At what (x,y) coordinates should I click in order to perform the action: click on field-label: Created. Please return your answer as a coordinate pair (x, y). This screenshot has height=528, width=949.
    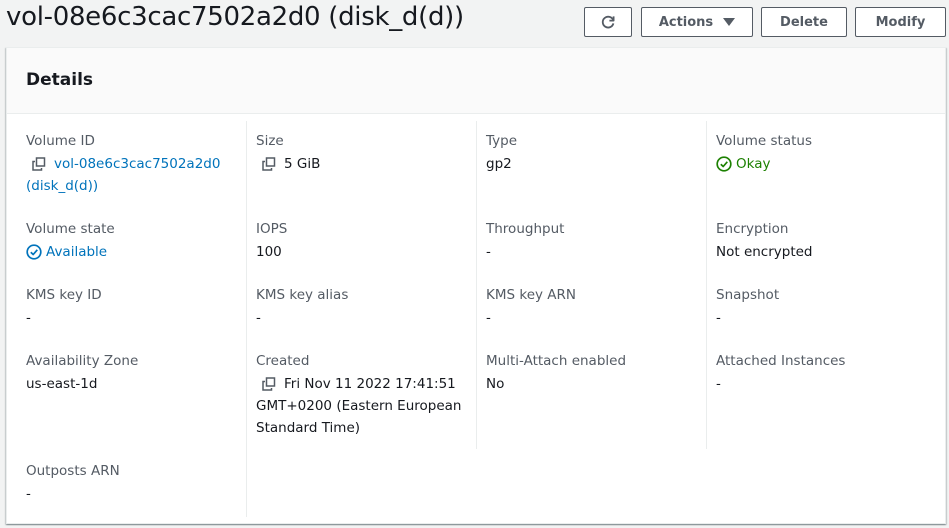
    Looking at the image, I should click on (283, 361).